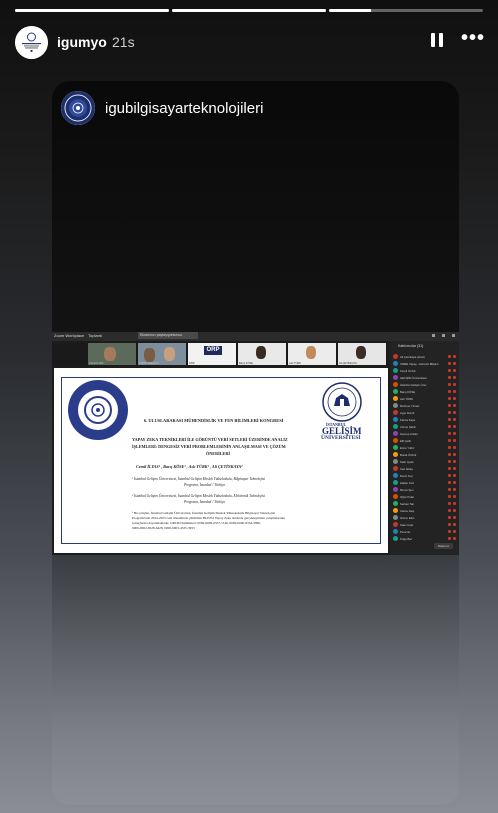 This screenshot has height=813, width=498. I want to click on participant-row: Ayşe Demir, so click(425, 412).